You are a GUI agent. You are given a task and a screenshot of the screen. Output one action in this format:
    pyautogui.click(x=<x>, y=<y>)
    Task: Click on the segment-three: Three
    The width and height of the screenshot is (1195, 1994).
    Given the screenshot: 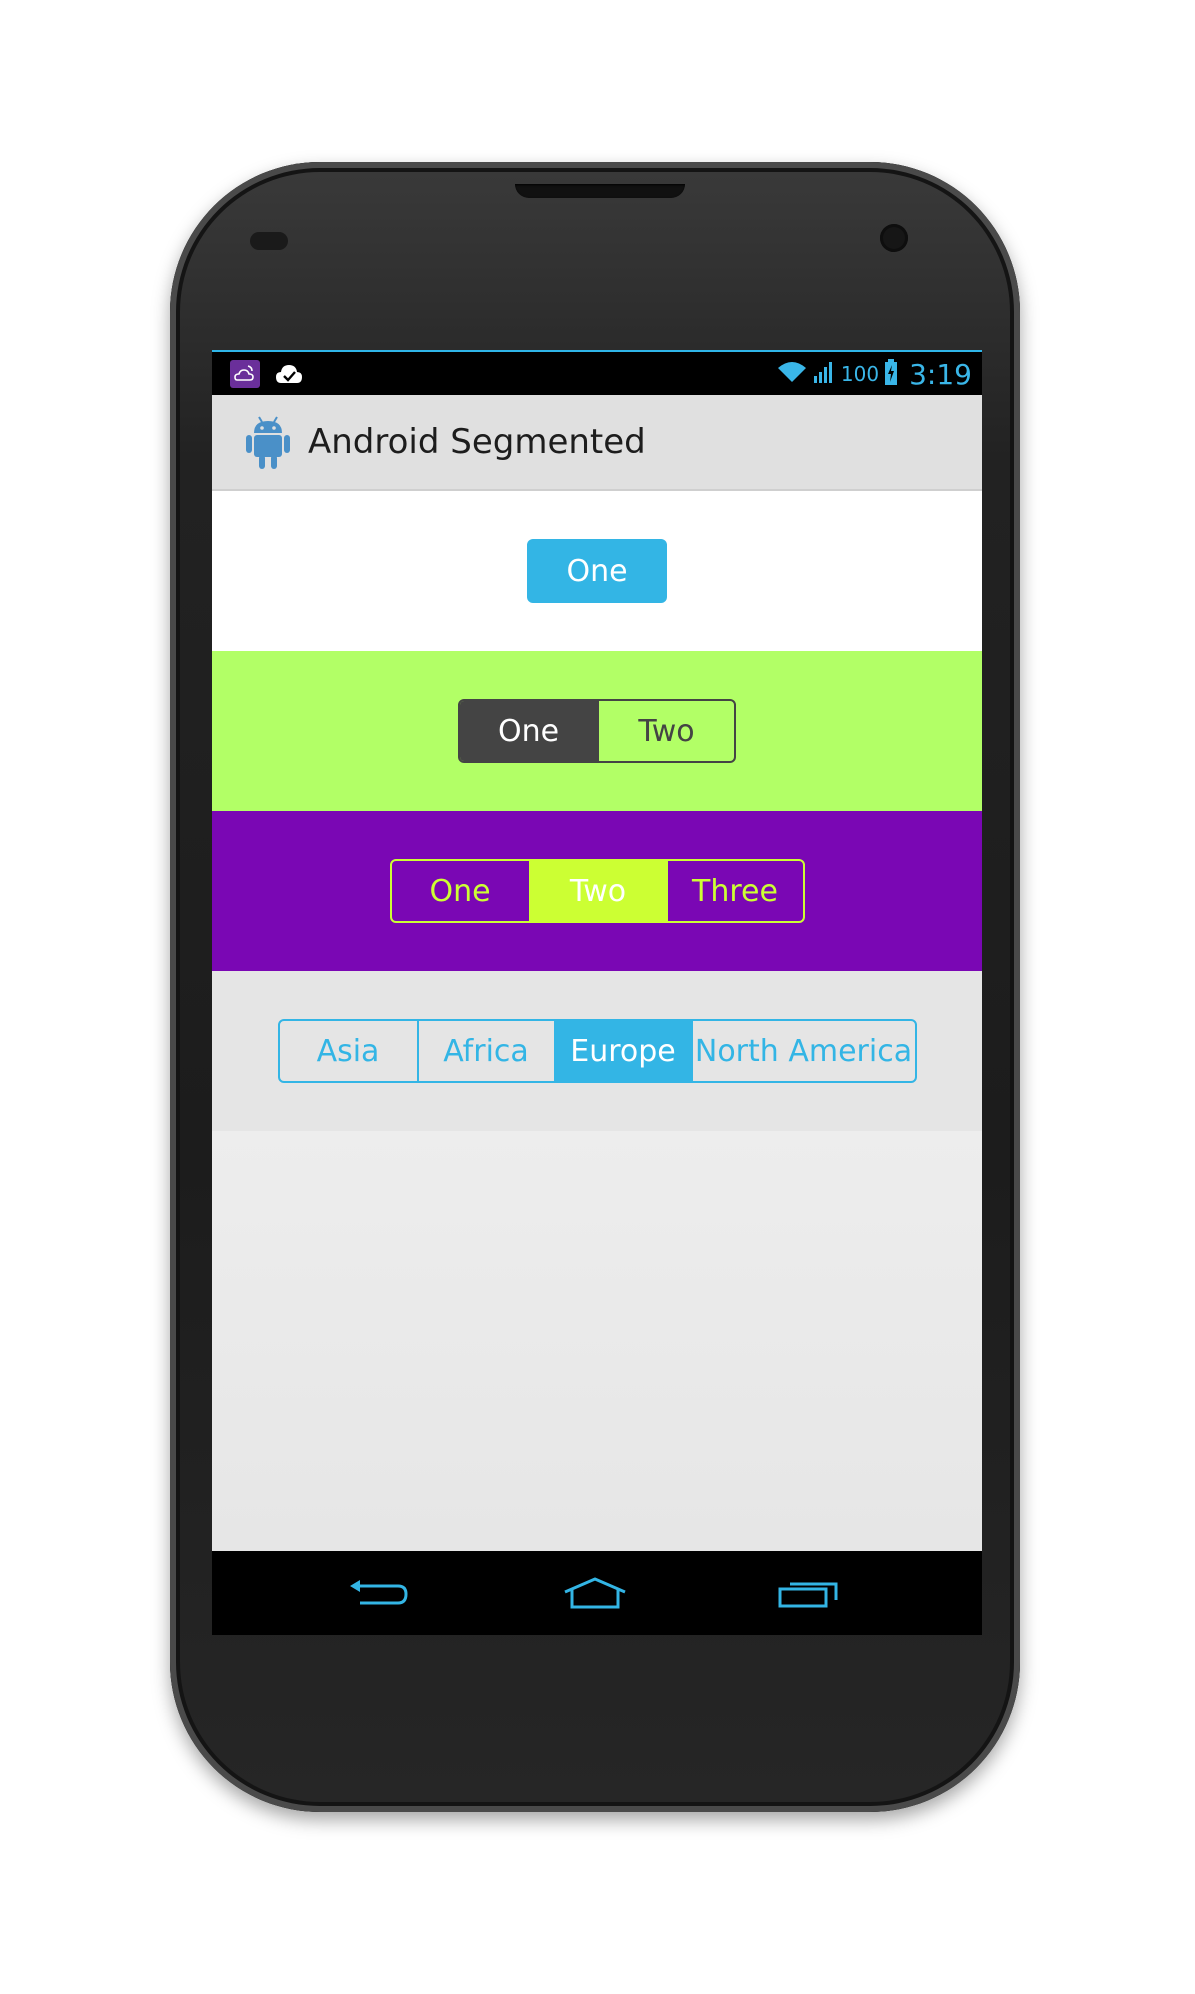 What is the action you would take?
    pyautogui.click(x=734, y=891)
    